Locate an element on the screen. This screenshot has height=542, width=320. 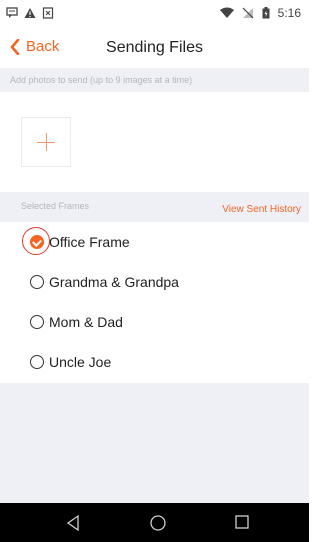
frame-name: Uncle Joe is located at coordinates (80, 362).